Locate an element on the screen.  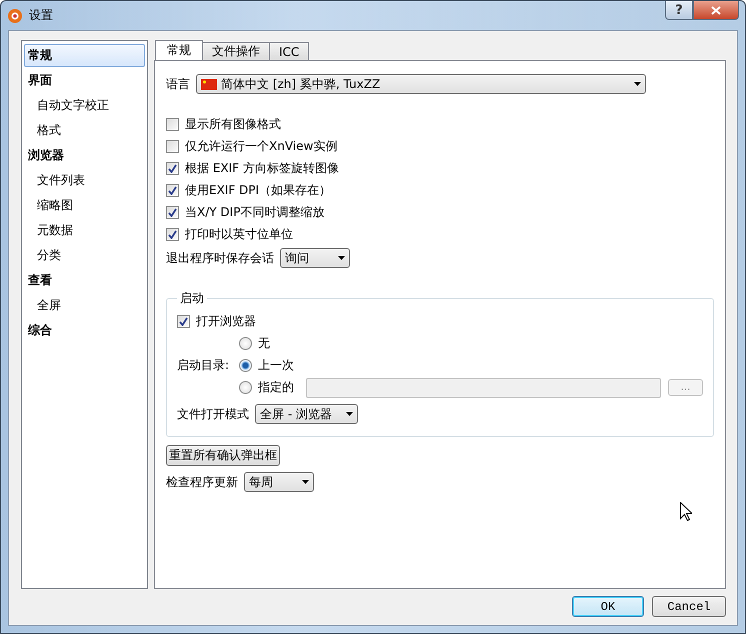
sidebar-item: 浏览器 is located at coordinates (84, 155).